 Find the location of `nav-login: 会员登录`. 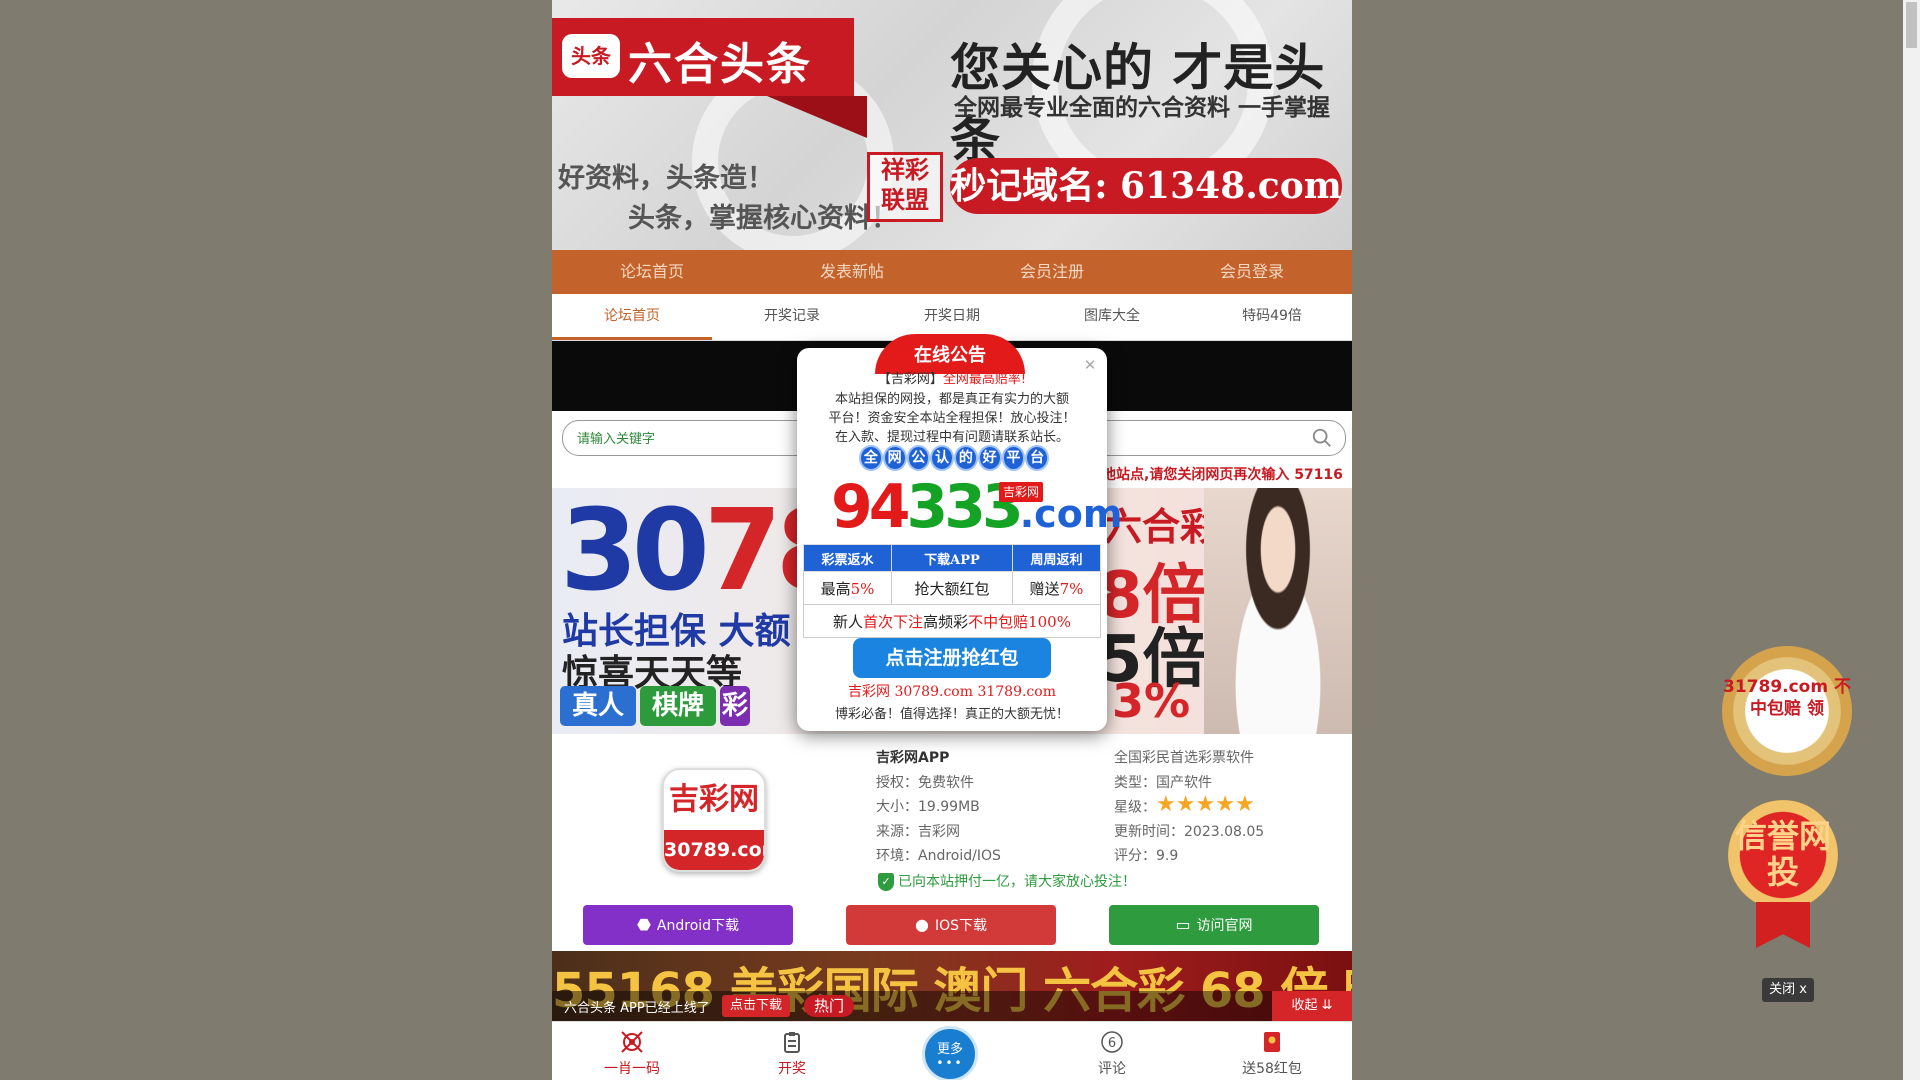

nav-login: 会员登录 is located at coordinates (1252, 272).